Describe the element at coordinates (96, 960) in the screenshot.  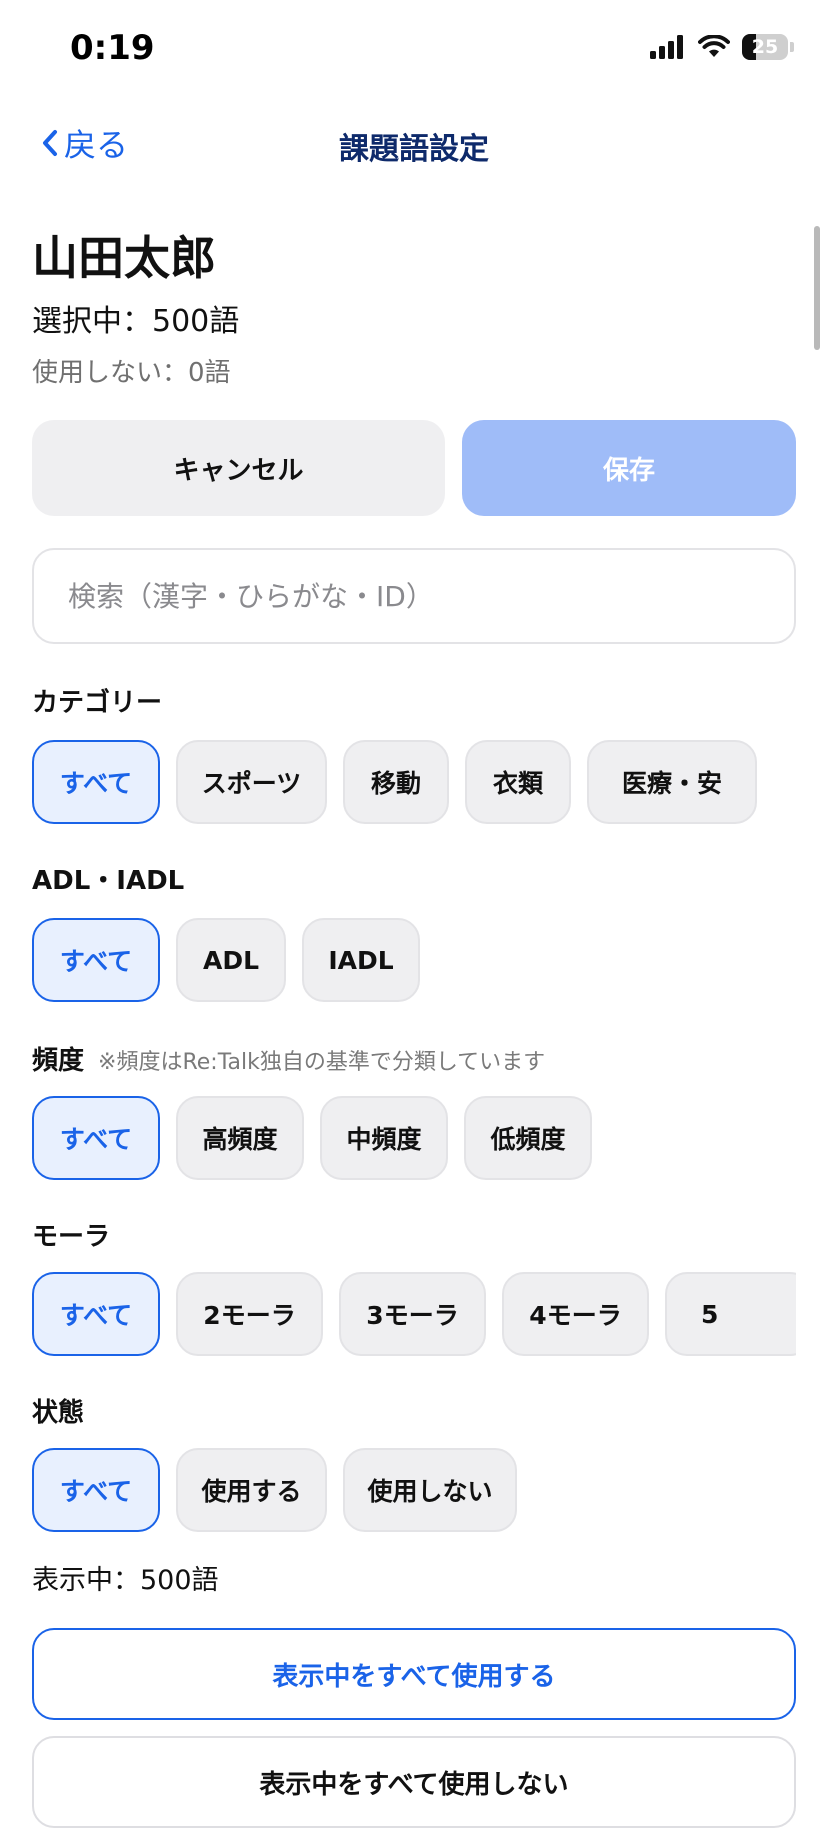
I see `chip-adl-all: すべて` at that location.